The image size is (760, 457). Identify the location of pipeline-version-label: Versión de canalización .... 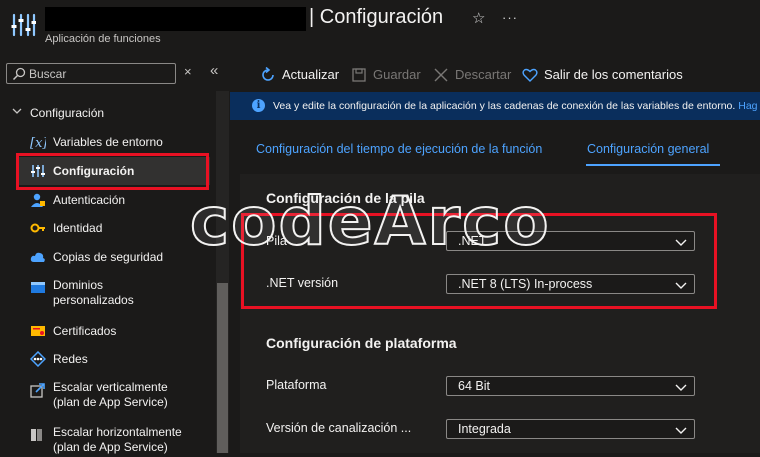
(339, 428).